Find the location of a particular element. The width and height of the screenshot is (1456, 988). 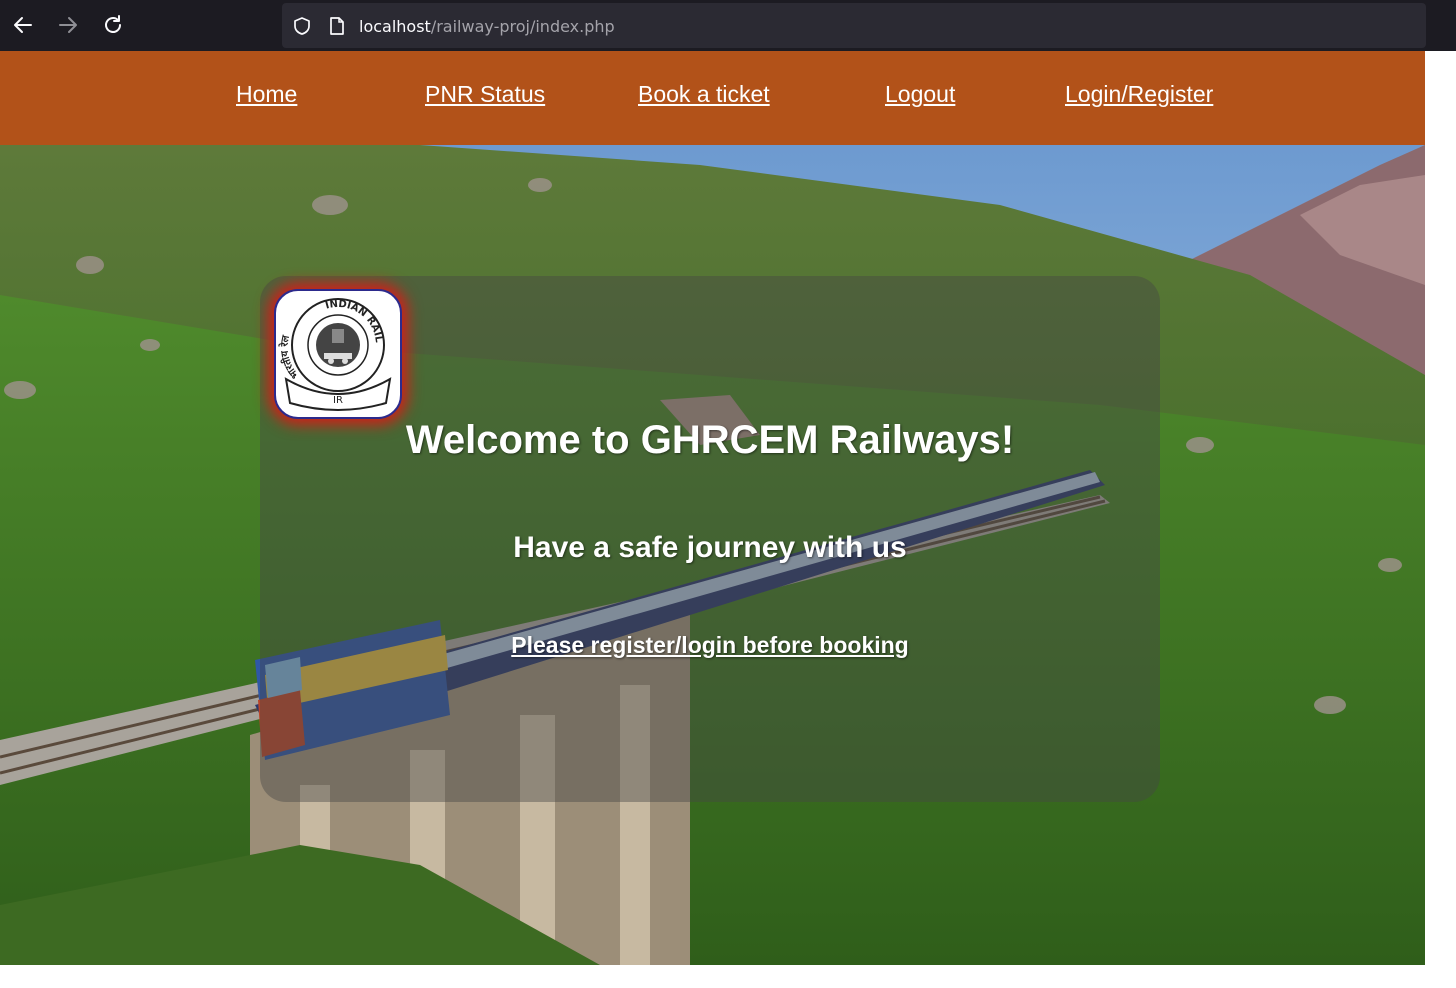

nav-link-pnr-status: PNR Status is located at coordinates (485, 94).